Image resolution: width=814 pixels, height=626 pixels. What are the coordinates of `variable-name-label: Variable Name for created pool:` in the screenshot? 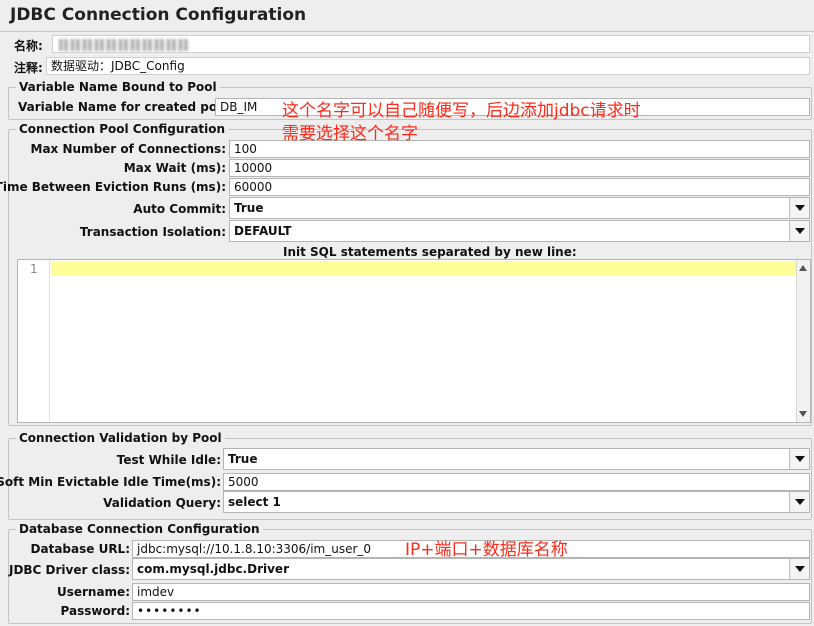 It's located at (126, 107).